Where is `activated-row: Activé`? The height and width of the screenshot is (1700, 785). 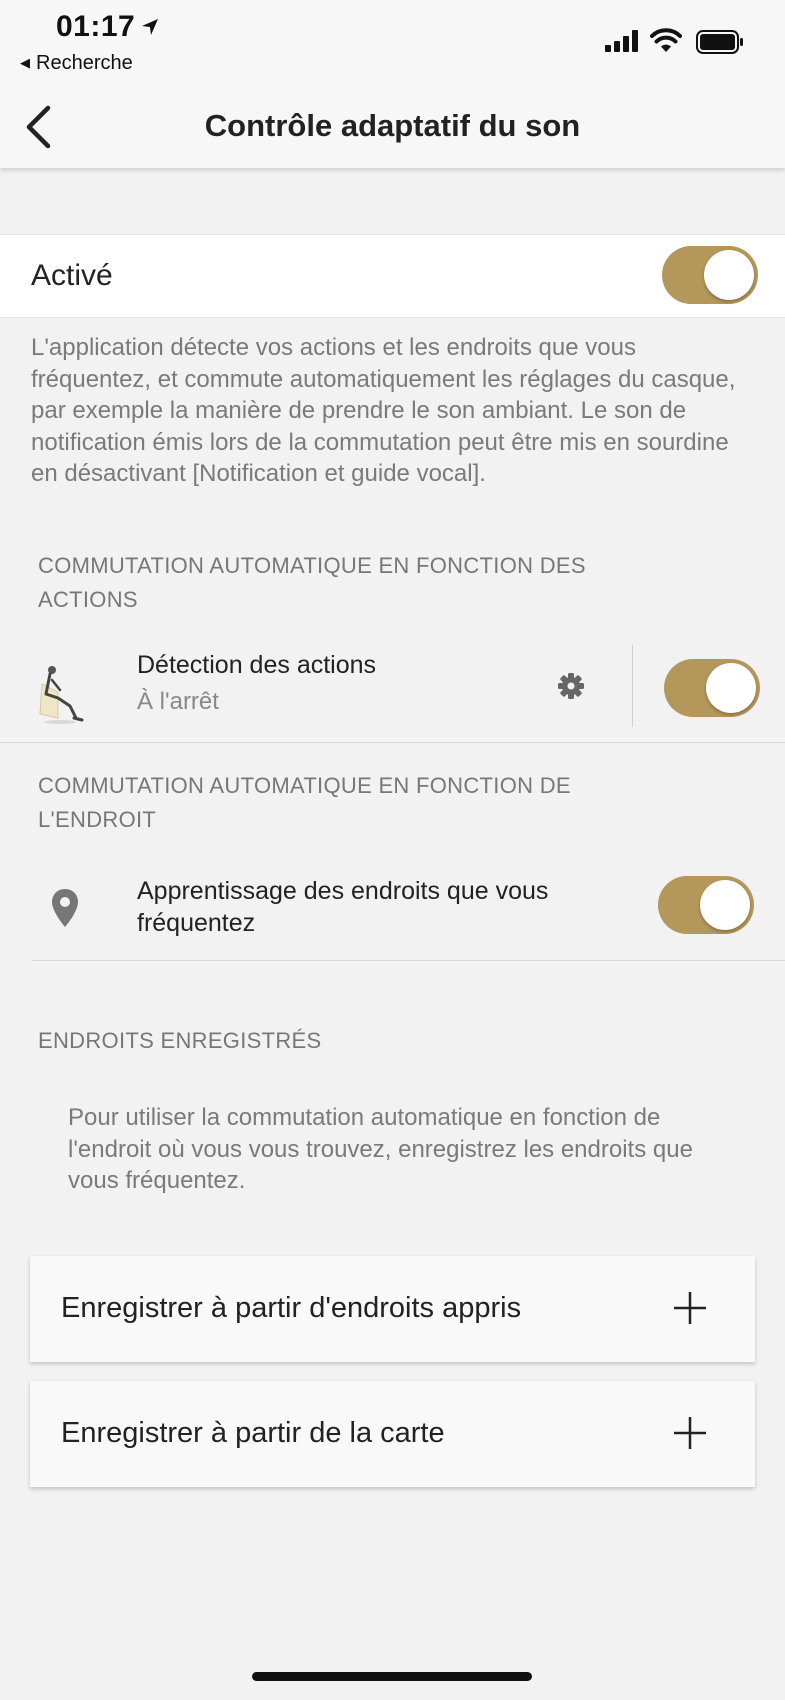 activated-row: Activé is located at coordinates (392, 276).